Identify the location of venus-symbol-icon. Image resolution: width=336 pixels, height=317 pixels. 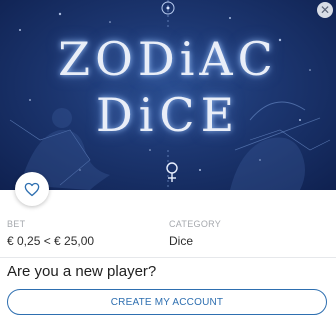
(172, 172).